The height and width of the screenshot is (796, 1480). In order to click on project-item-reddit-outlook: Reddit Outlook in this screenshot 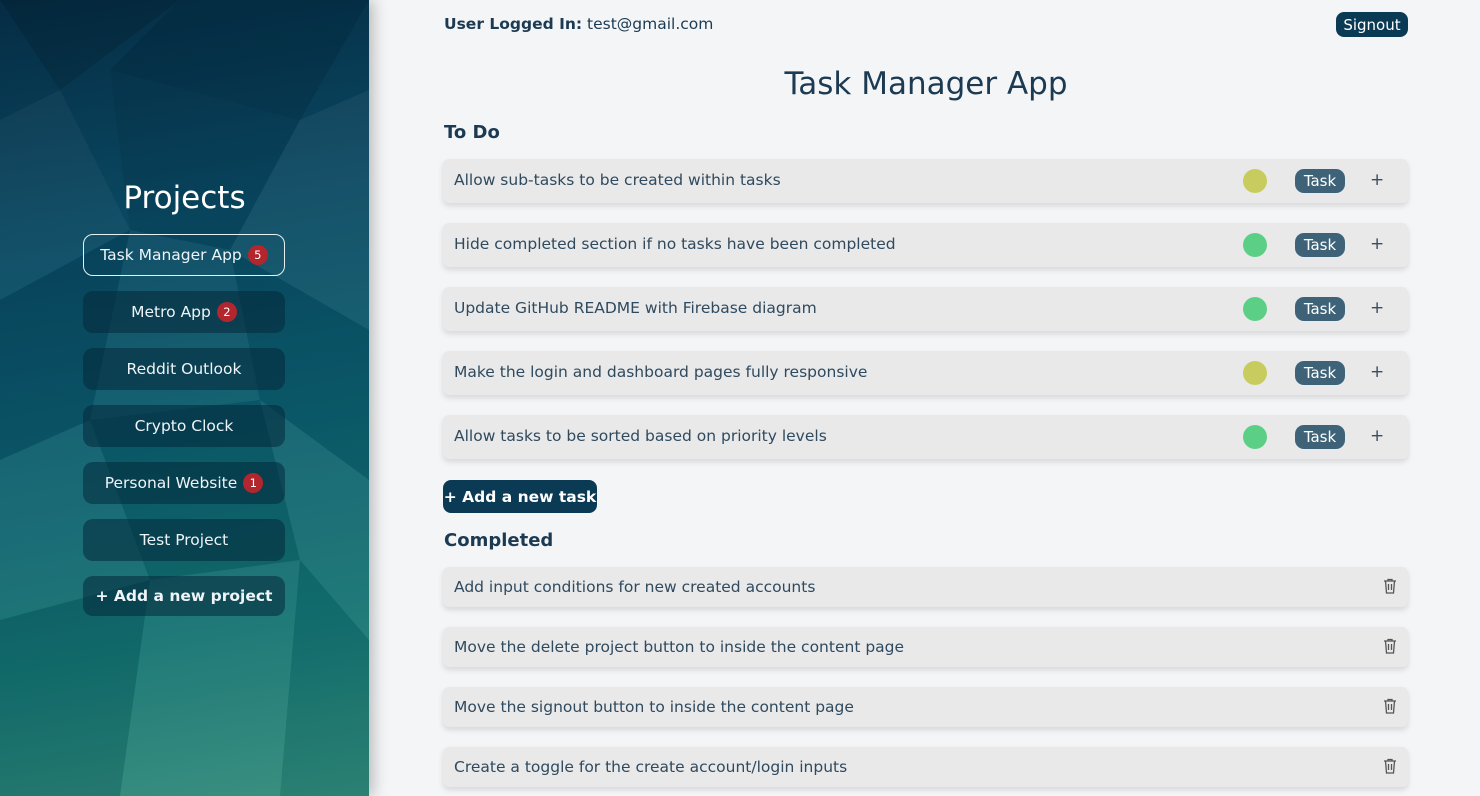, I will do `click(184, 369)`.